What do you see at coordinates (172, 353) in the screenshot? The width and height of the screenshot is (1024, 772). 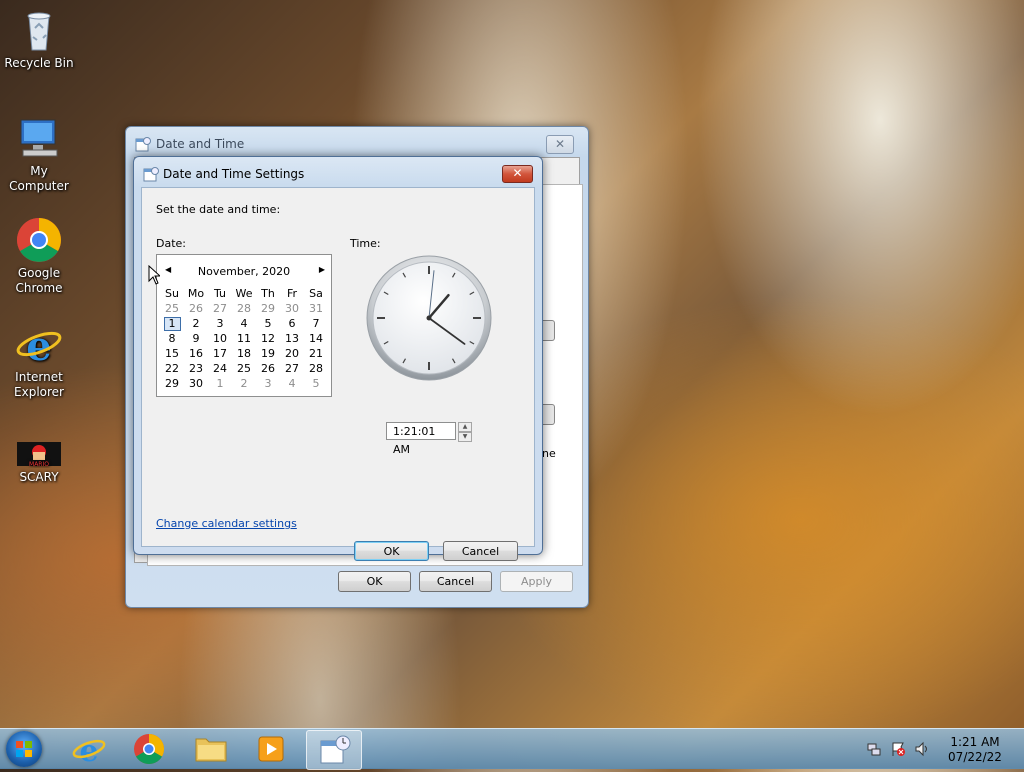 I see `calendar-day: 15` at bounding box center [172, 353].